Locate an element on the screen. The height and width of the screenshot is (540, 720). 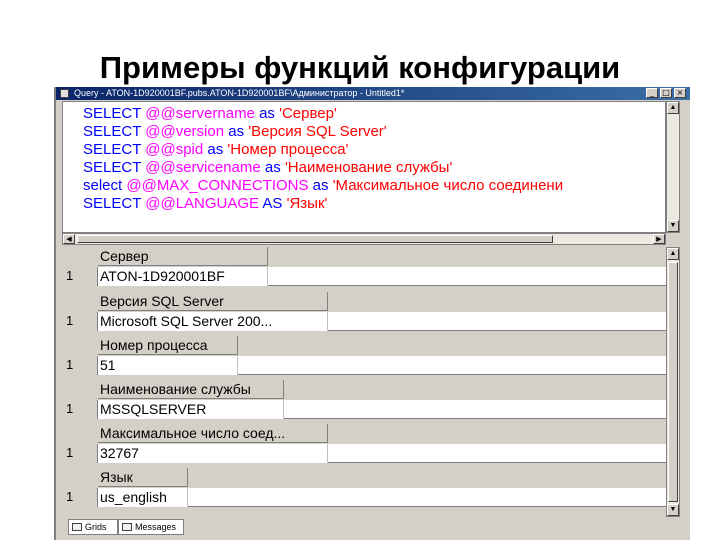
scroll-left-arrow-icon: ◀ is located at coordinates (69, 239).